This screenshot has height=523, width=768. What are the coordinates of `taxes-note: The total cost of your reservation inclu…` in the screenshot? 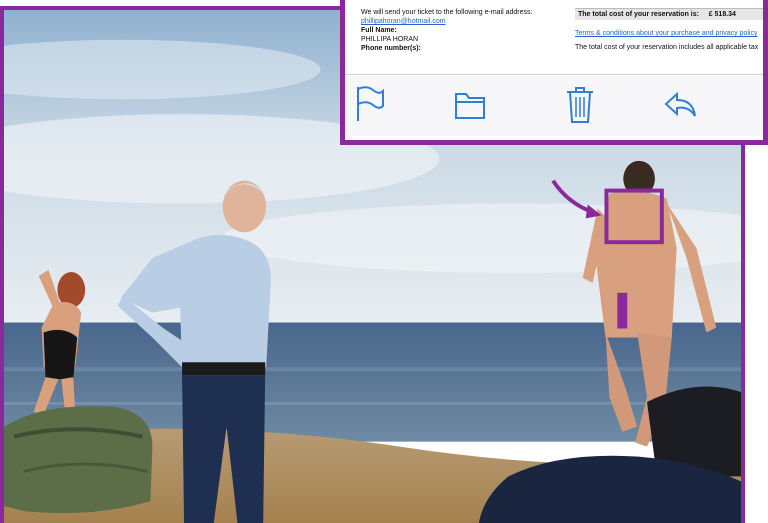 It's located at (667, 47).